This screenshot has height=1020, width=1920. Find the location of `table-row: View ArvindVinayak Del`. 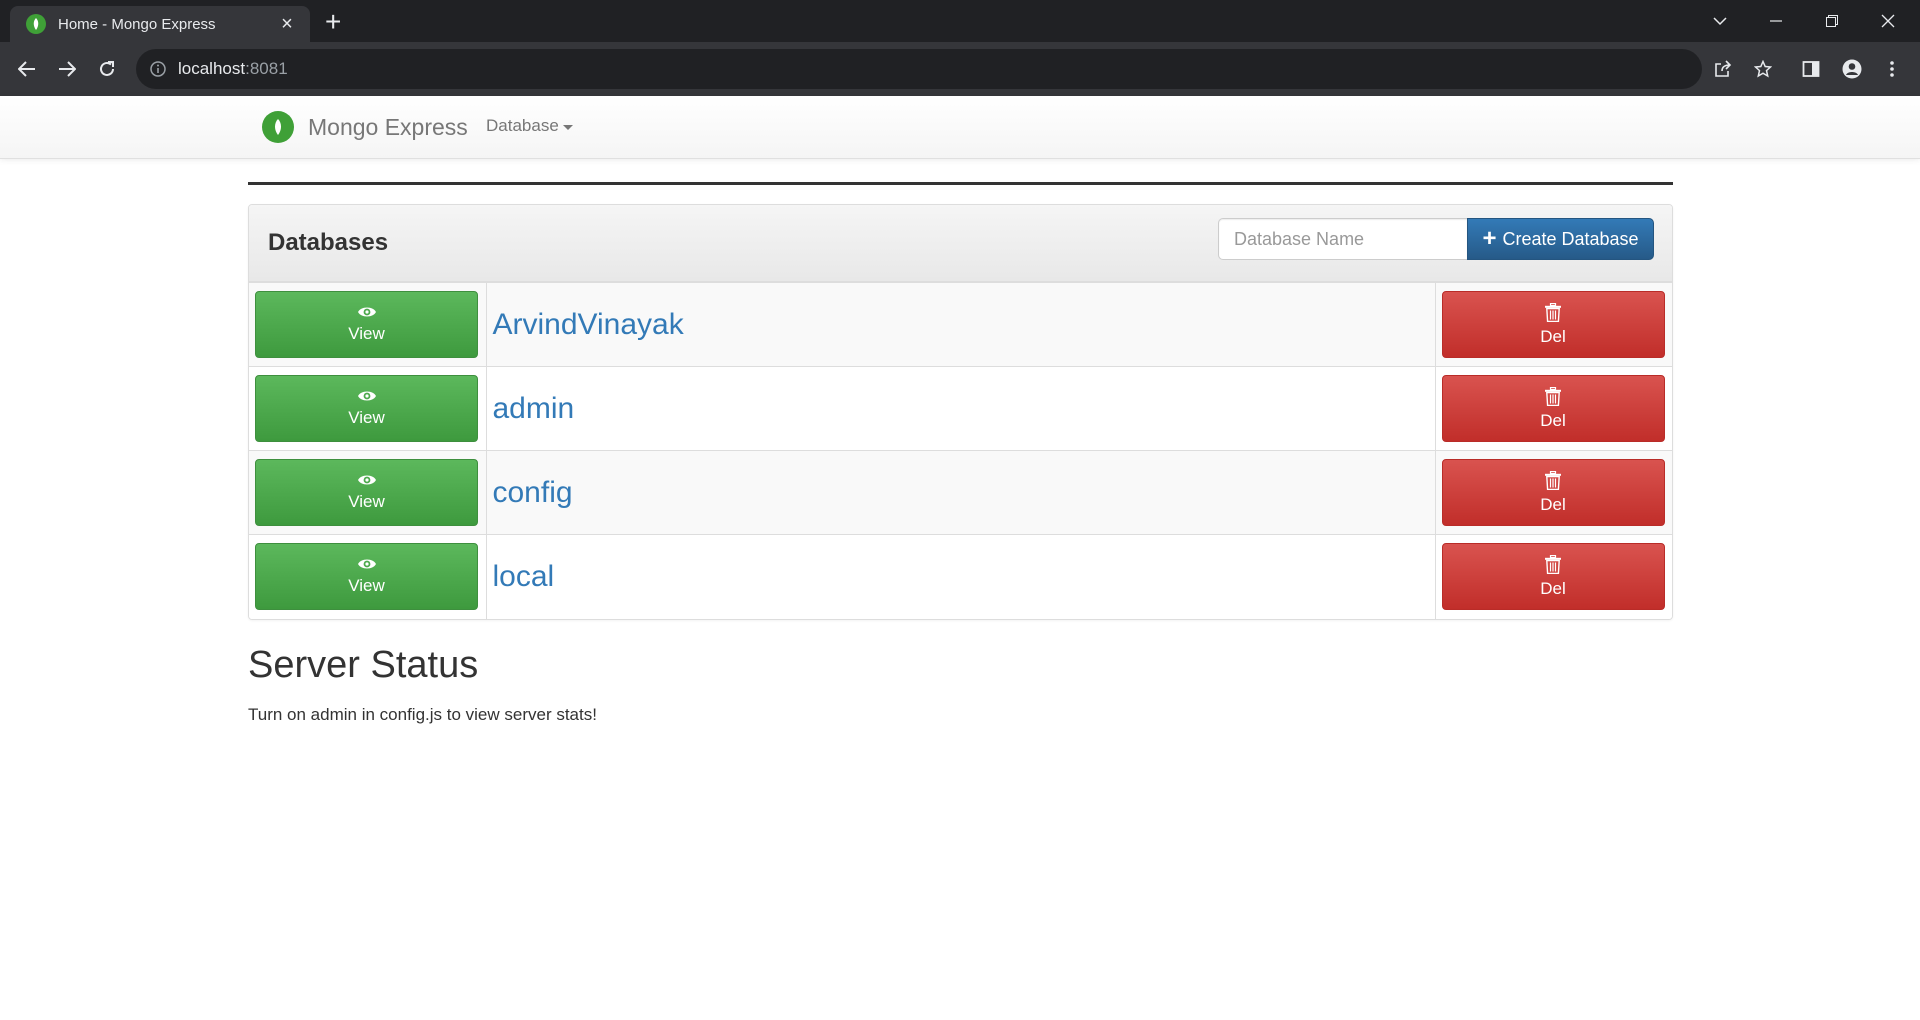

table-row: View ArvindVinayak Del is located at coordinates (960, 324).